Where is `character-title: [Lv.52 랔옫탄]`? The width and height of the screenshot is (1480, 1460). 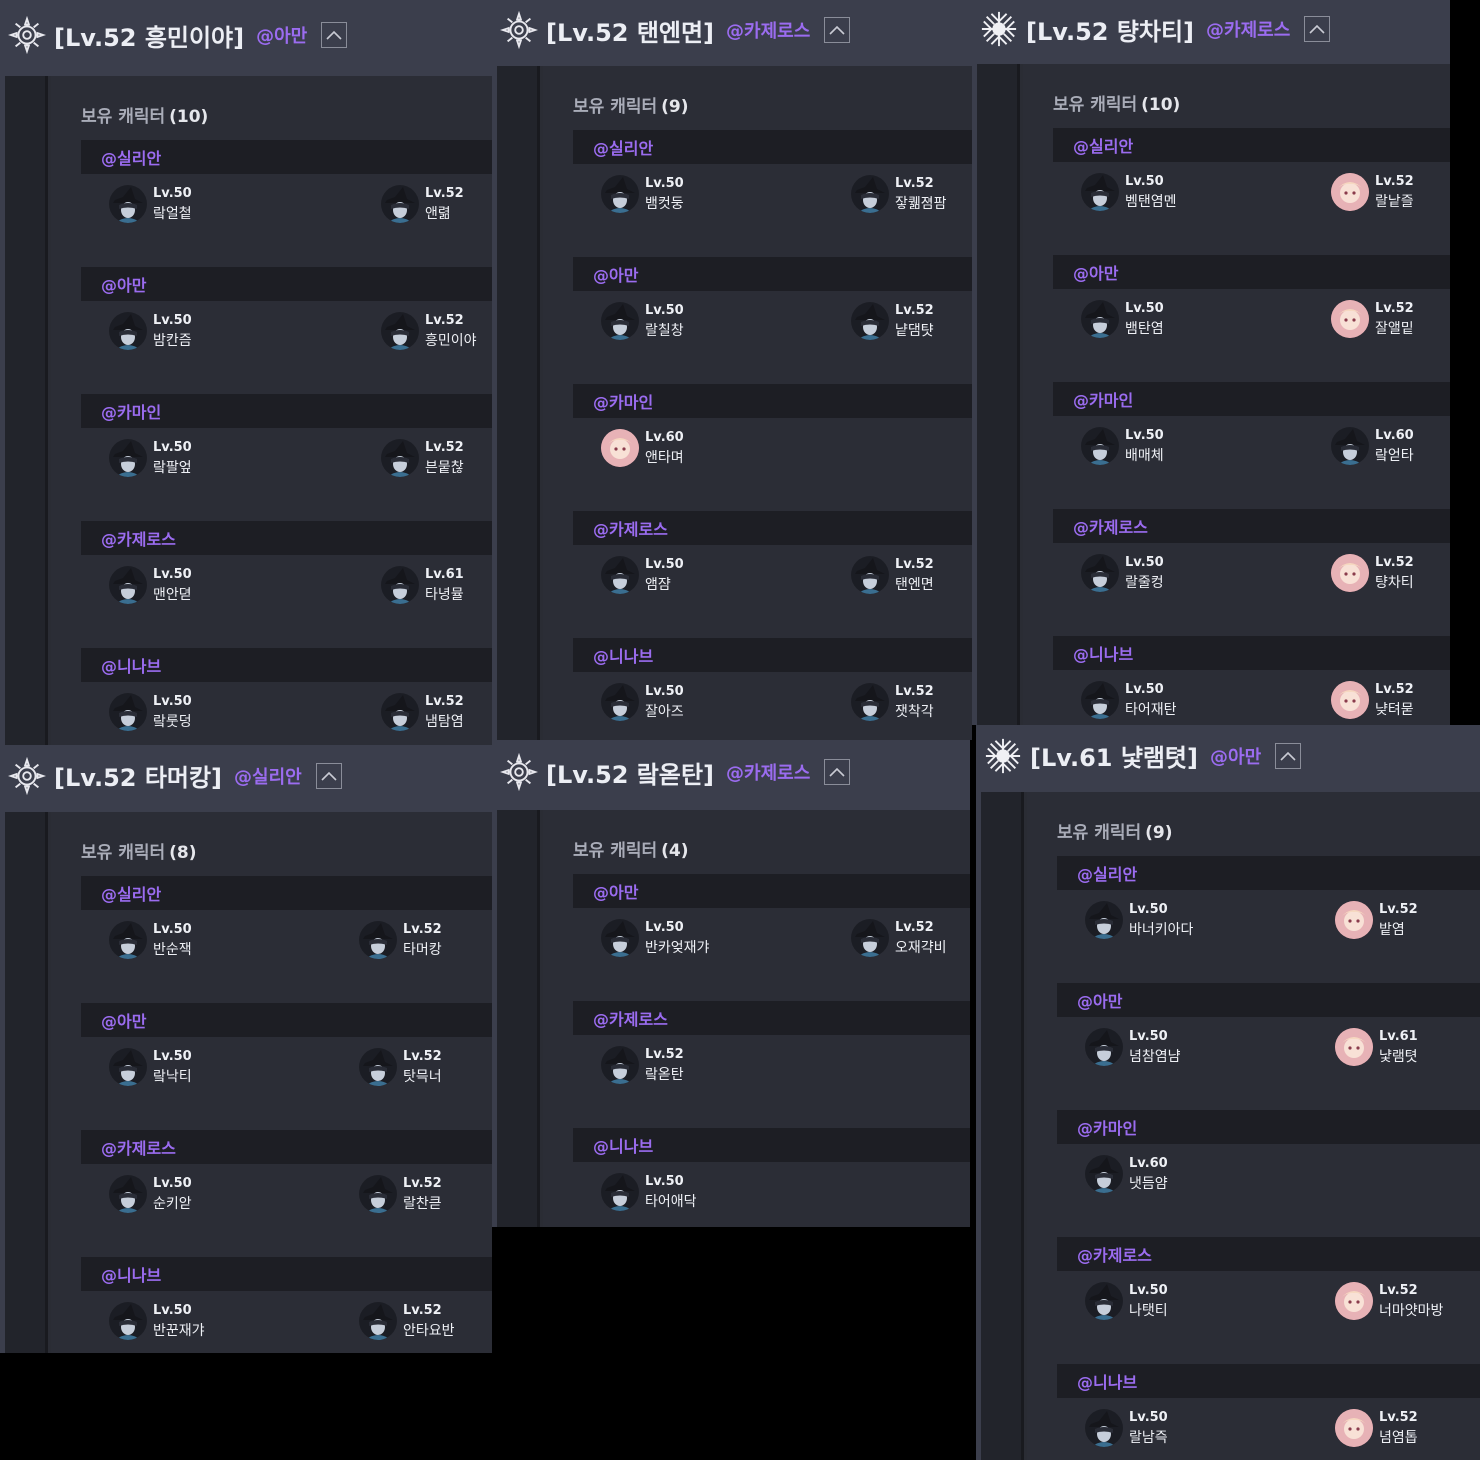
character-title: [Lv.52 랔옫탄] is located at coordinates (630, 774).